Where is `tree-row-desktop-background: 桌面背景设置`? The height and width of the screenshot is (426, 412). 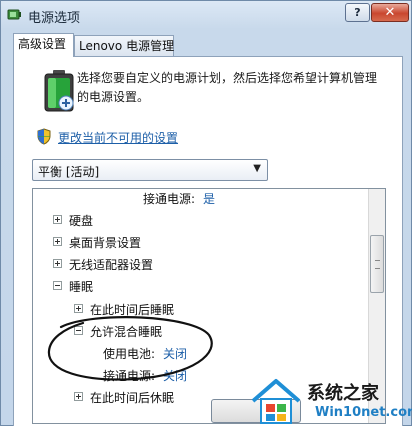 tree-row-desktop-background: 桌面背景设置 is located at coordinates (198, 243).